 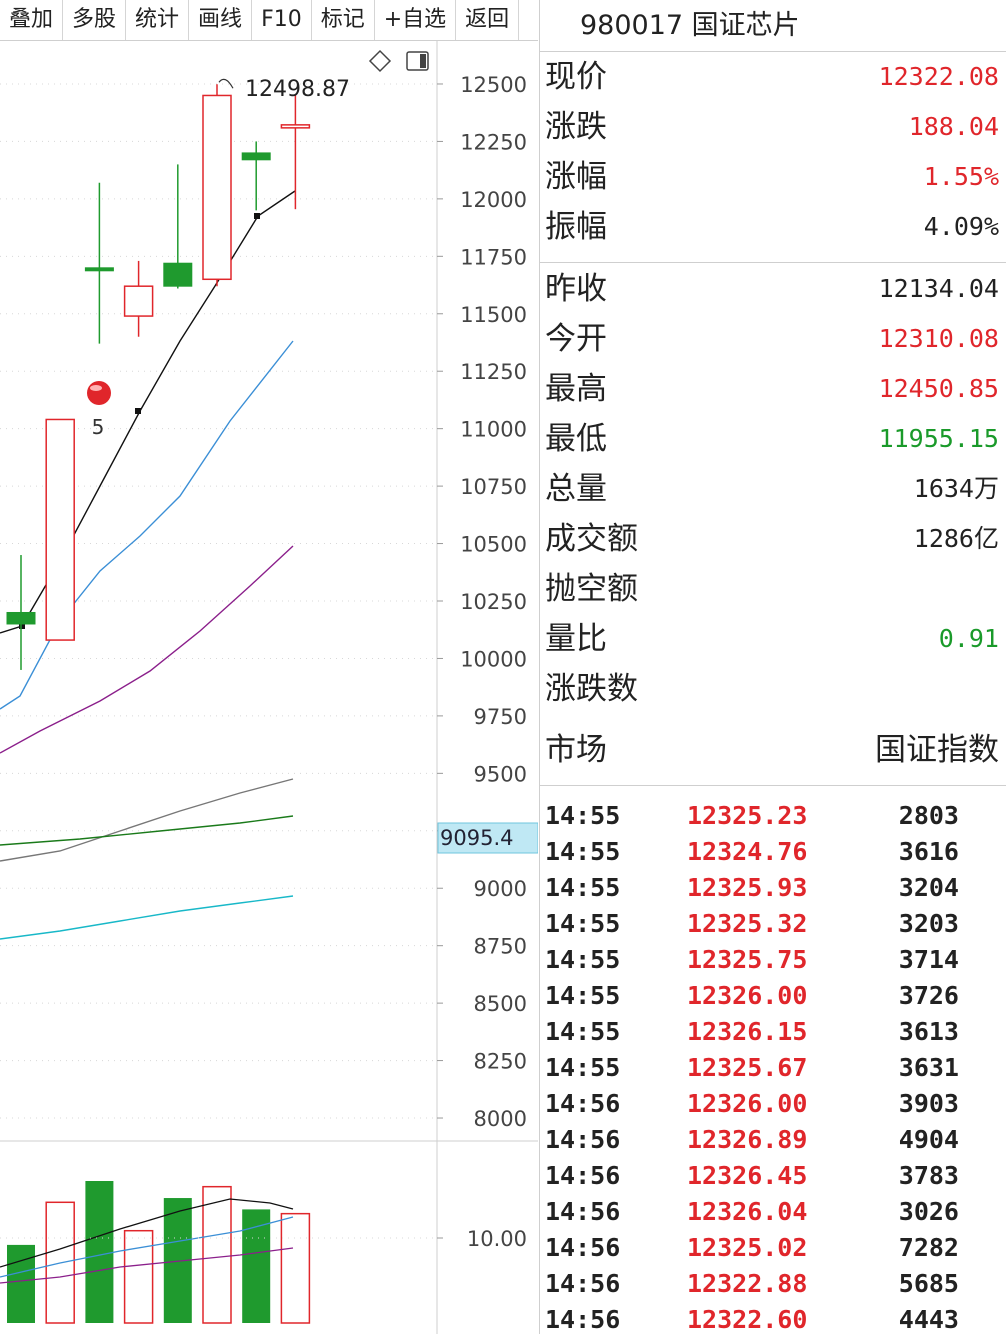 I want to click on tick-vol: 3613, so click(x=928, y=1031).